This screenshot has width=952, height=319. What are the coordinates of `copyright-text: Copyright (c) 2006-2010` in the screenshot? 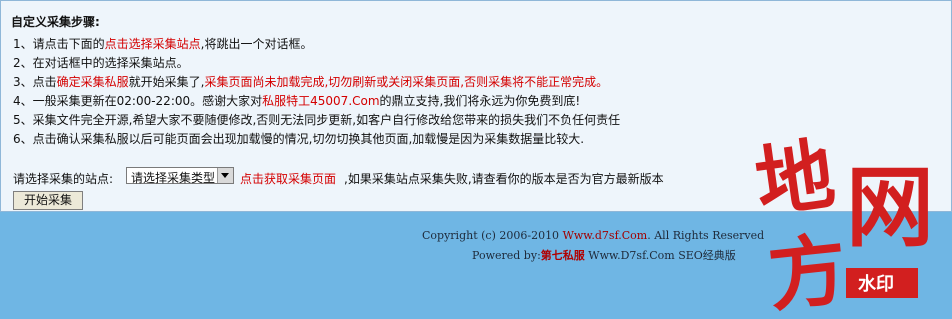 It's located at (492, 235).